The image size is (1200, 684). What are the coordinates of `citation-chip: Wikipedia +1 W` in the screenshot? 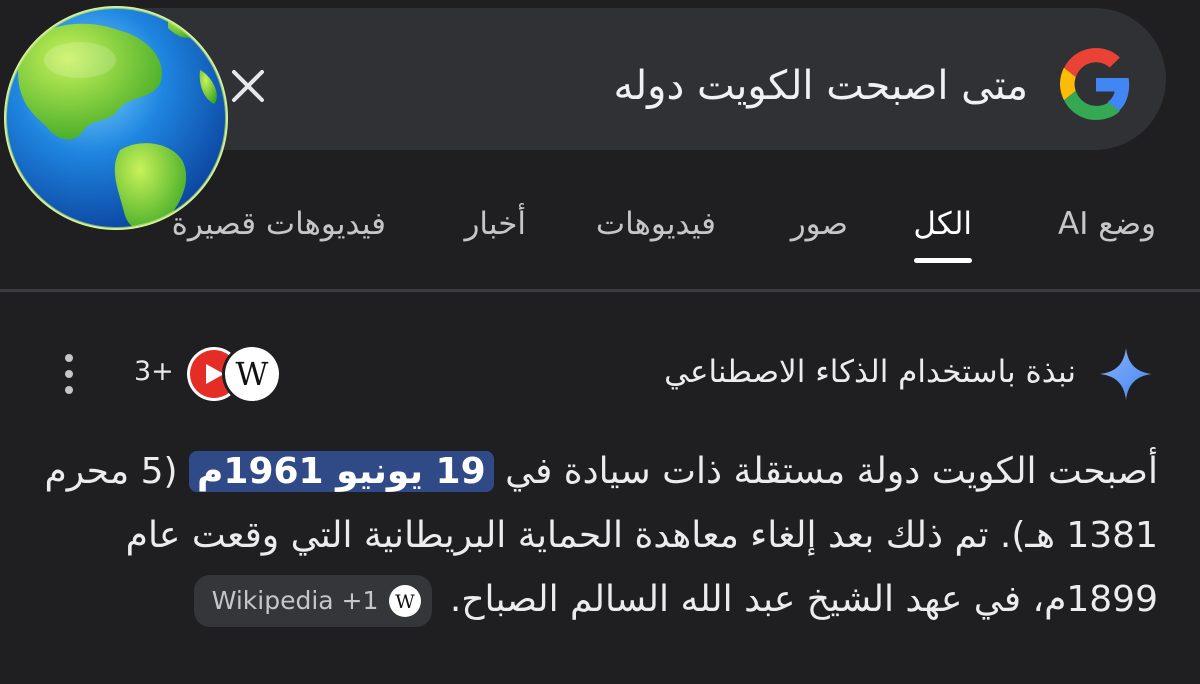 It's located at (313, 601).